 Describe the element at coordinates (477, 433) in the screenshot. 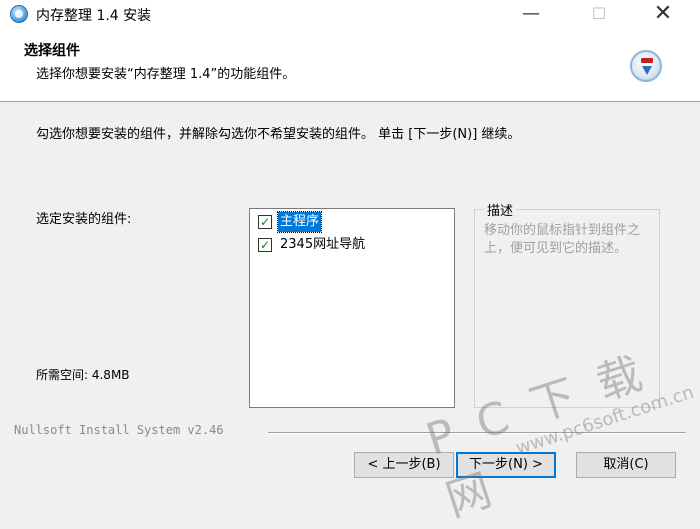

I see `footer-divider` at that location.